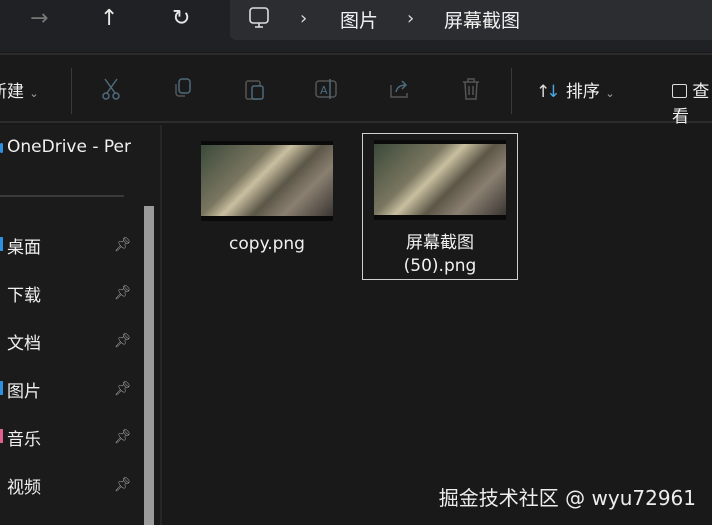 The image size is (712, 525). Describe the element at coordinates (70, 244) in the screenshot. I see `sidebar-item-desktop: 桌面 📌︎` at that location.